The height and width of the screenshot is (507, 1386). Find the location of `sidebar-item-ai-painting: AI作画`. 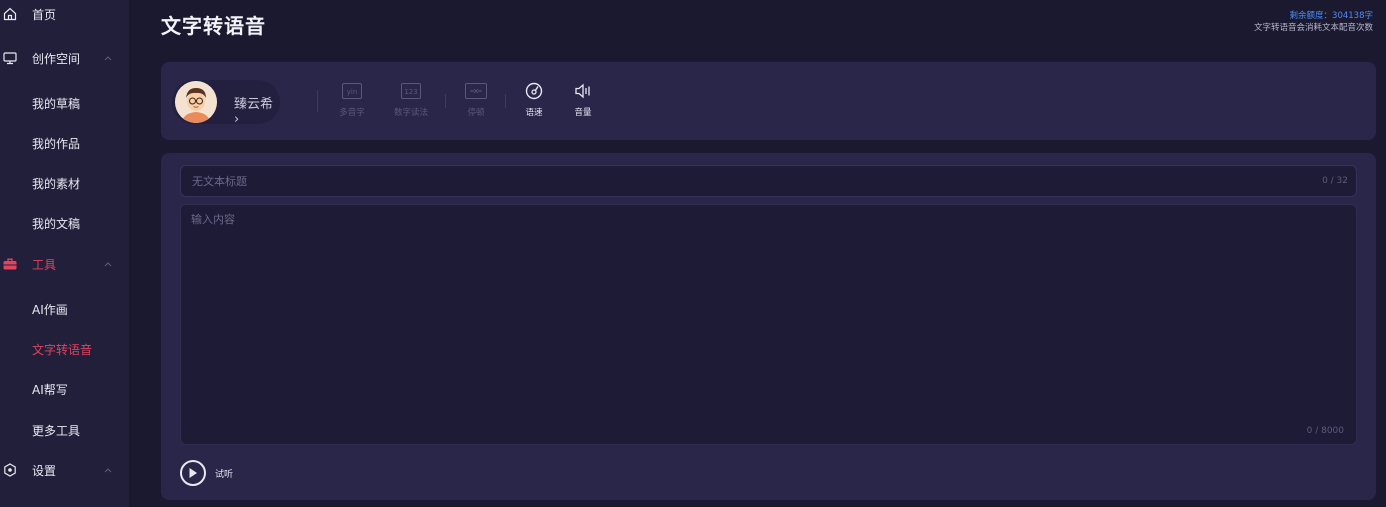

sidebar-item-ai-painting: AI作画 is located at coordinates (64, 309).